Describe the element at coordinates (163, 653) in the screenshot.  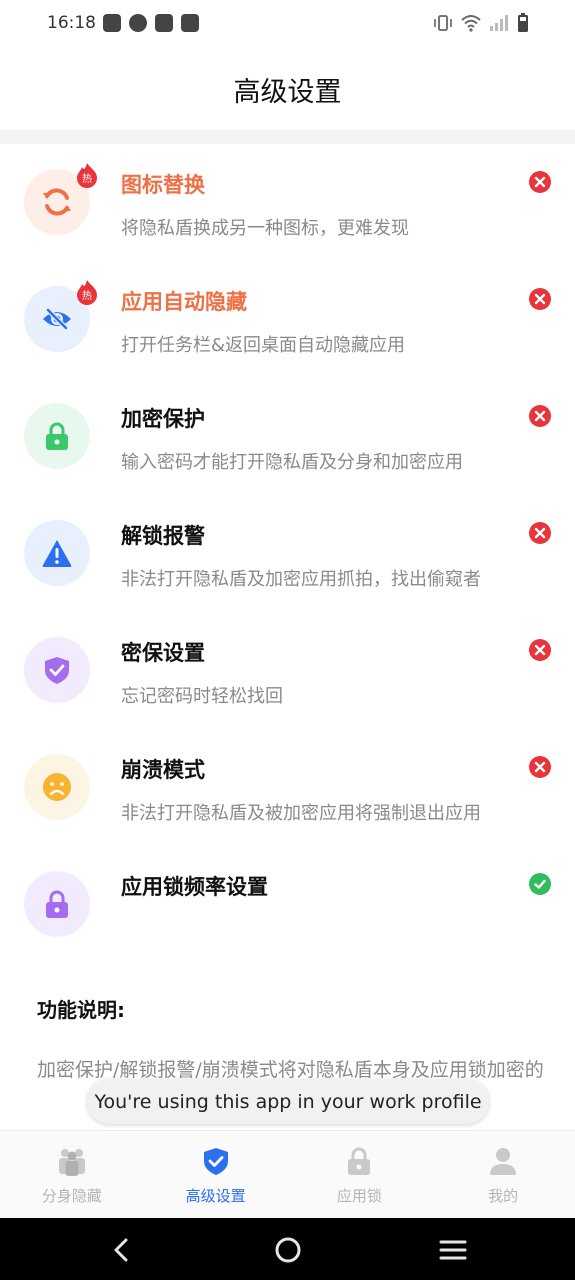
I see `setting-title: 密保设置` at that location.